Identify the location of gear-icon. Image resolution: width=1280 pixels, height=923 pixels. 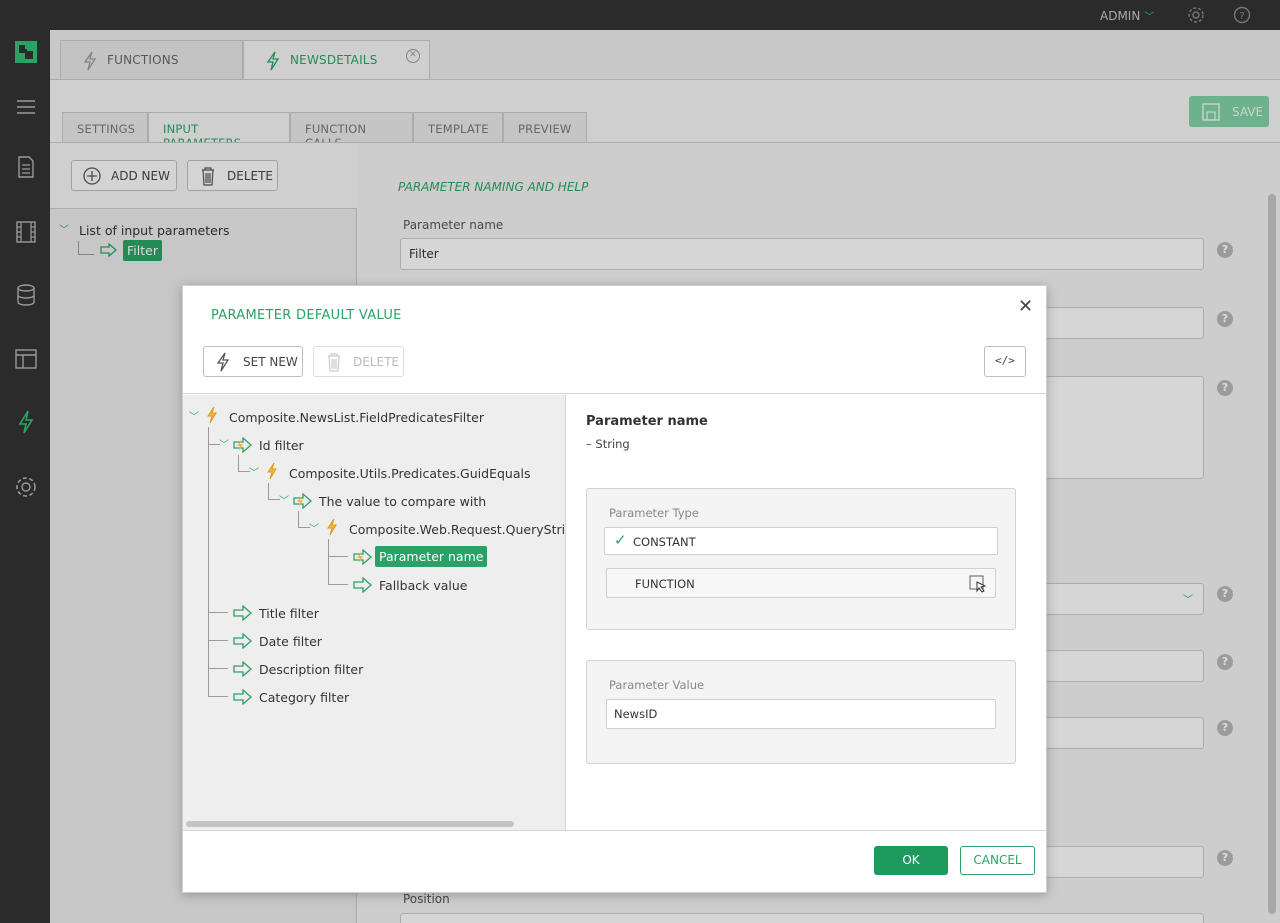
(1196, 15).